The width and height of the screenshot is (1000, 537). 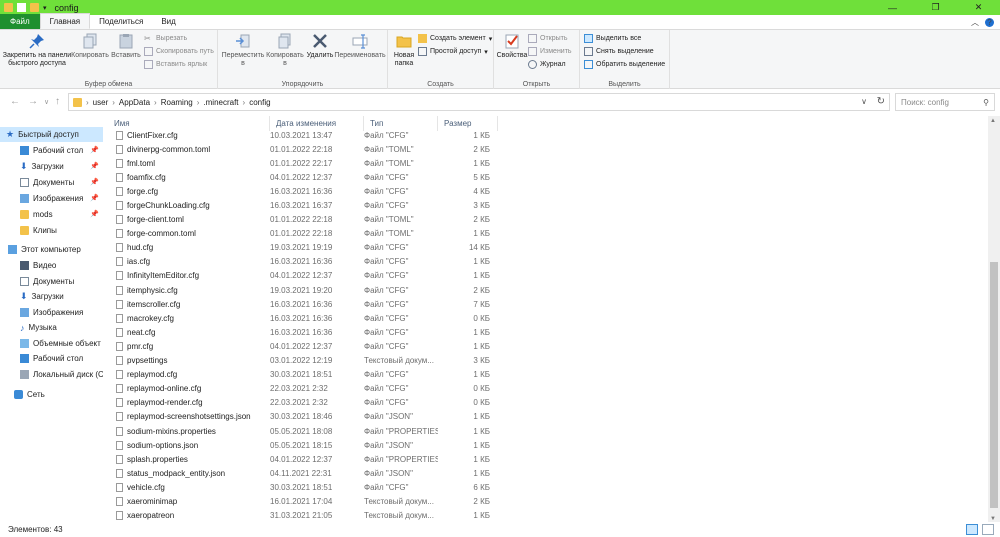 What do you see at coordinates (15, 101) in the screenshot?
I see `back-arrow-icon: ←` at bounding box center [15, 101].